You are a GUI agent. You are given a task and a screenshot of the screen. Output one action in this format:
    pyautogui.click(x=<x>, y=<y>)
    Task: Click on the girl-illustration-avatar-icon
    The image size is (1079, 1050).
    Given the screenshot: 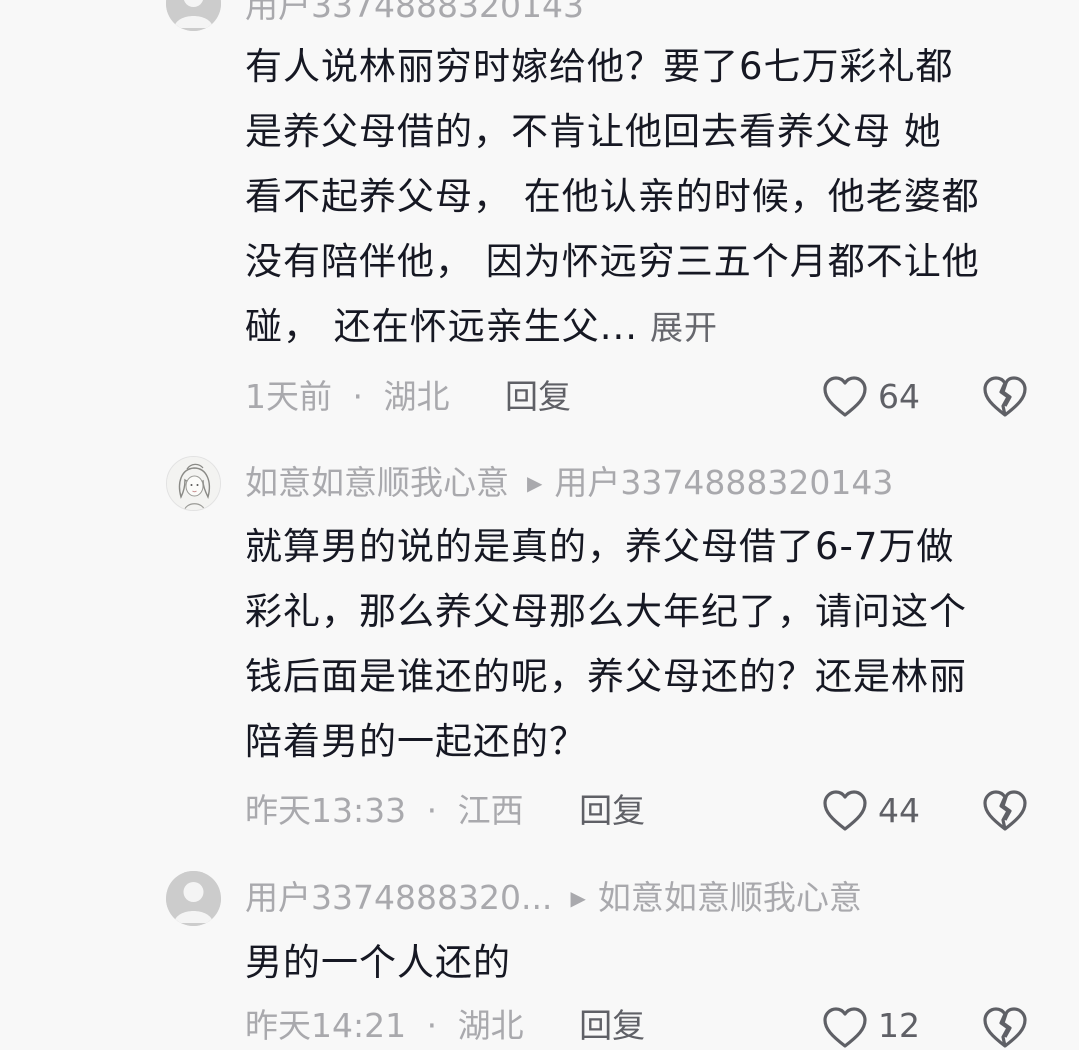 What is the action you would take?
    pyautogui.click(x=193, y=483)
    